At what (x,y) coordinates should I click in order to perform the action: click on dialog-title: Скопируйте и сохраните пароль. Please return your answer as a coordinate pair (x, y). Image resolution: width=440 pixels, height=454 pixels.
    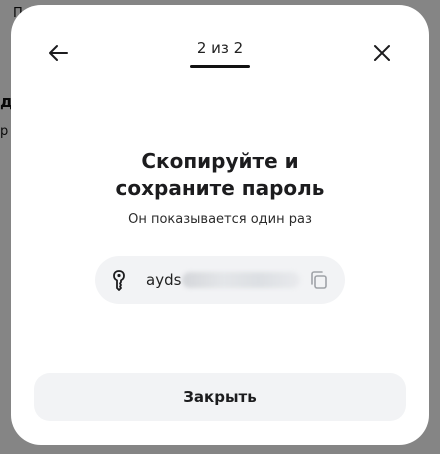
    Looking at the image, I should click on (220, 175).